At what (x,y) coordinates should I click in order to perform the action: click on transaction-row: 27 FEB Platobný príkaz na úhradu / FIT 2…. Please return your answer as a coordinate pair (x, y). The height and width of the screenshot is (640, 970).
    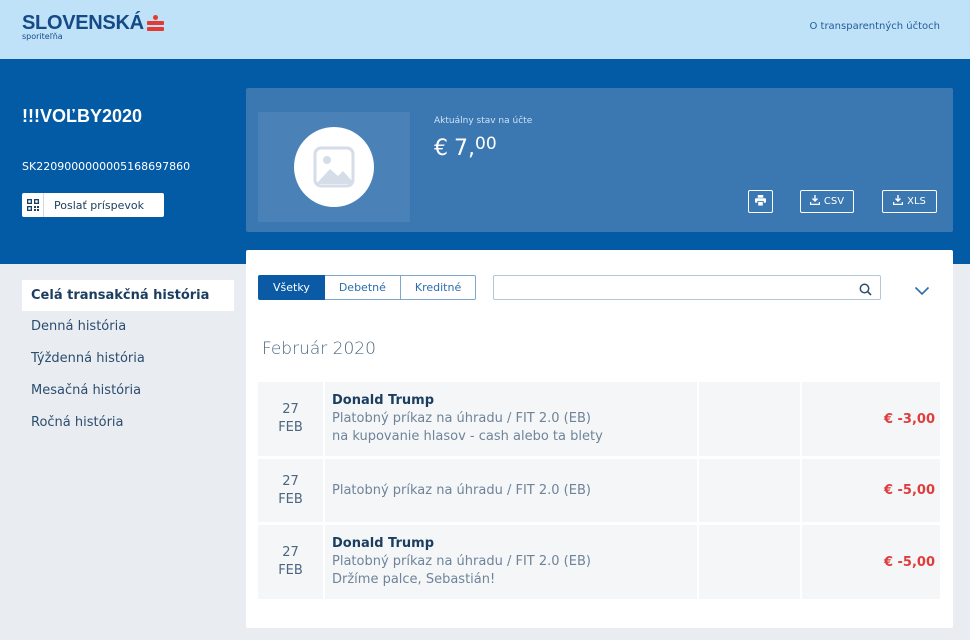
    Looking at the image, I should click on (599, 490).